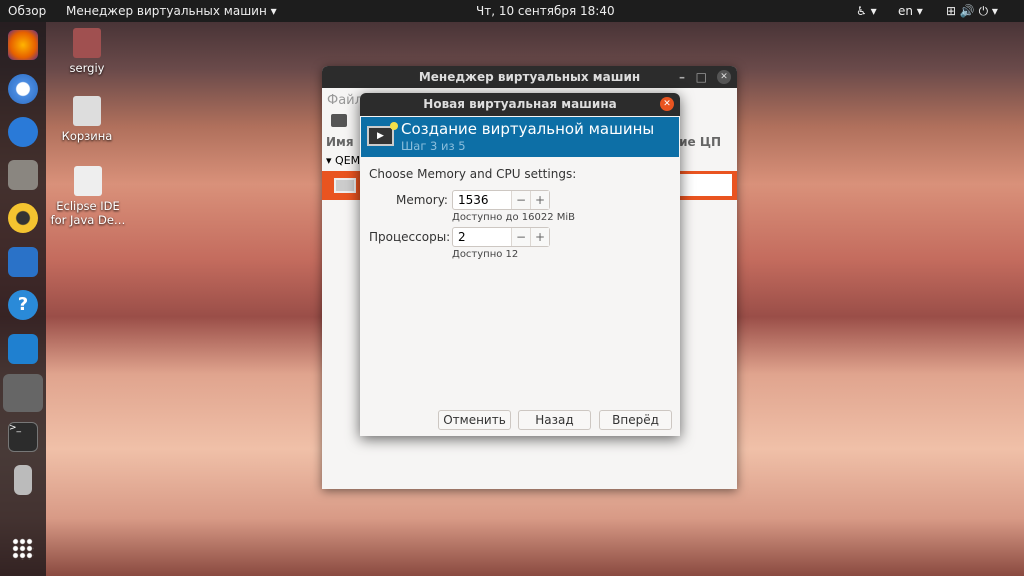 The height and width of the screenshot is (576, 1024). I want to click on memory-hint: Доступно до 16022 MiB, so click(514, 217).